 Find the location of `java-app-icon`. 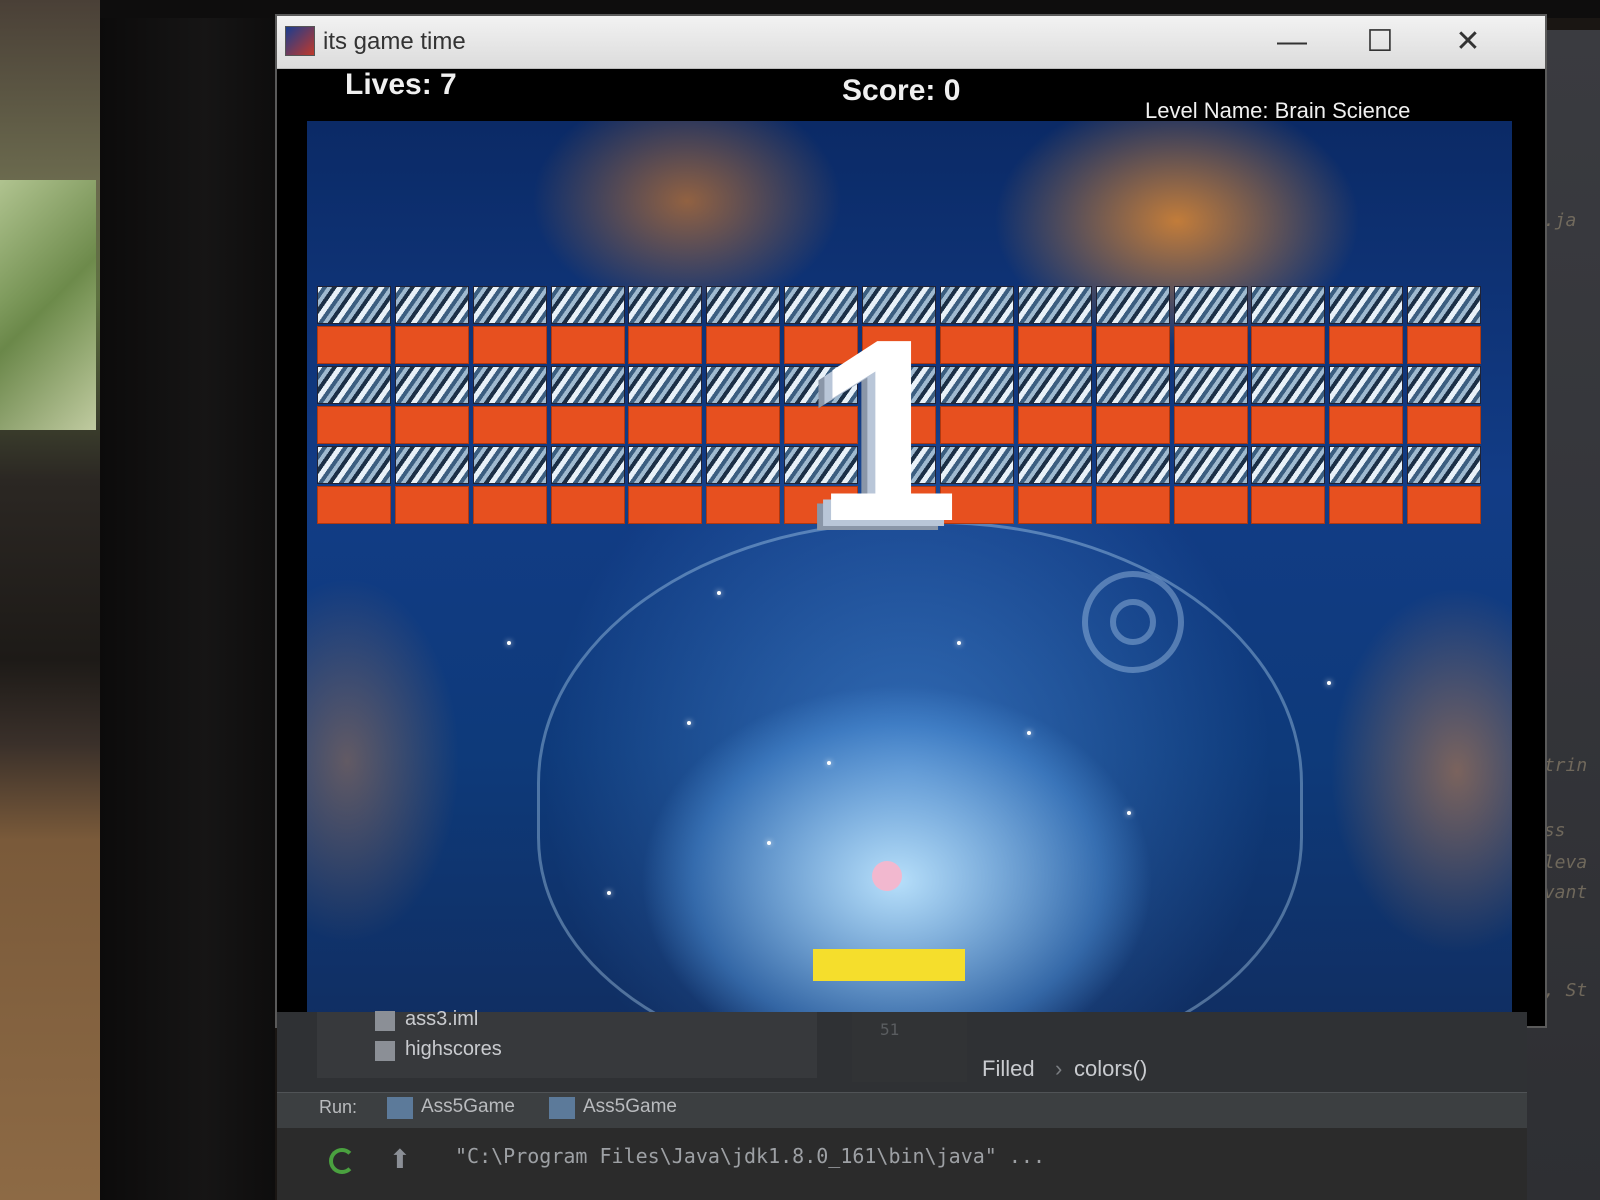

java-app-icon is located at coordinates (300, 41).